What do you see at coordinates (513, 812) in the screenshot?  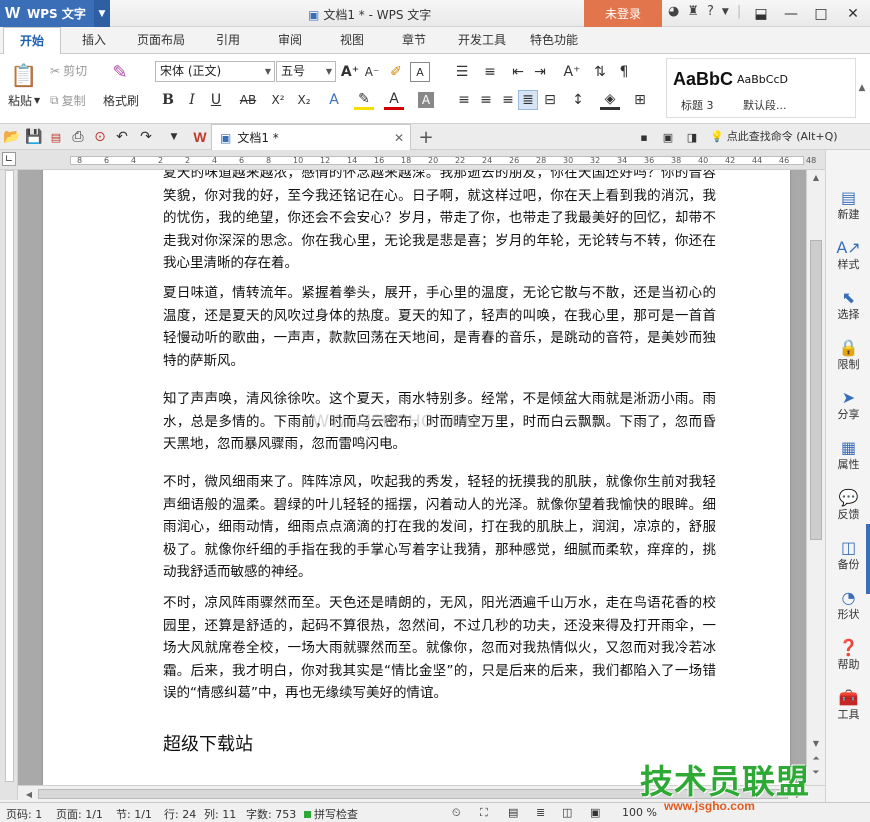 I see `page-view-icon: ▤` at bounding box center [513, 812].